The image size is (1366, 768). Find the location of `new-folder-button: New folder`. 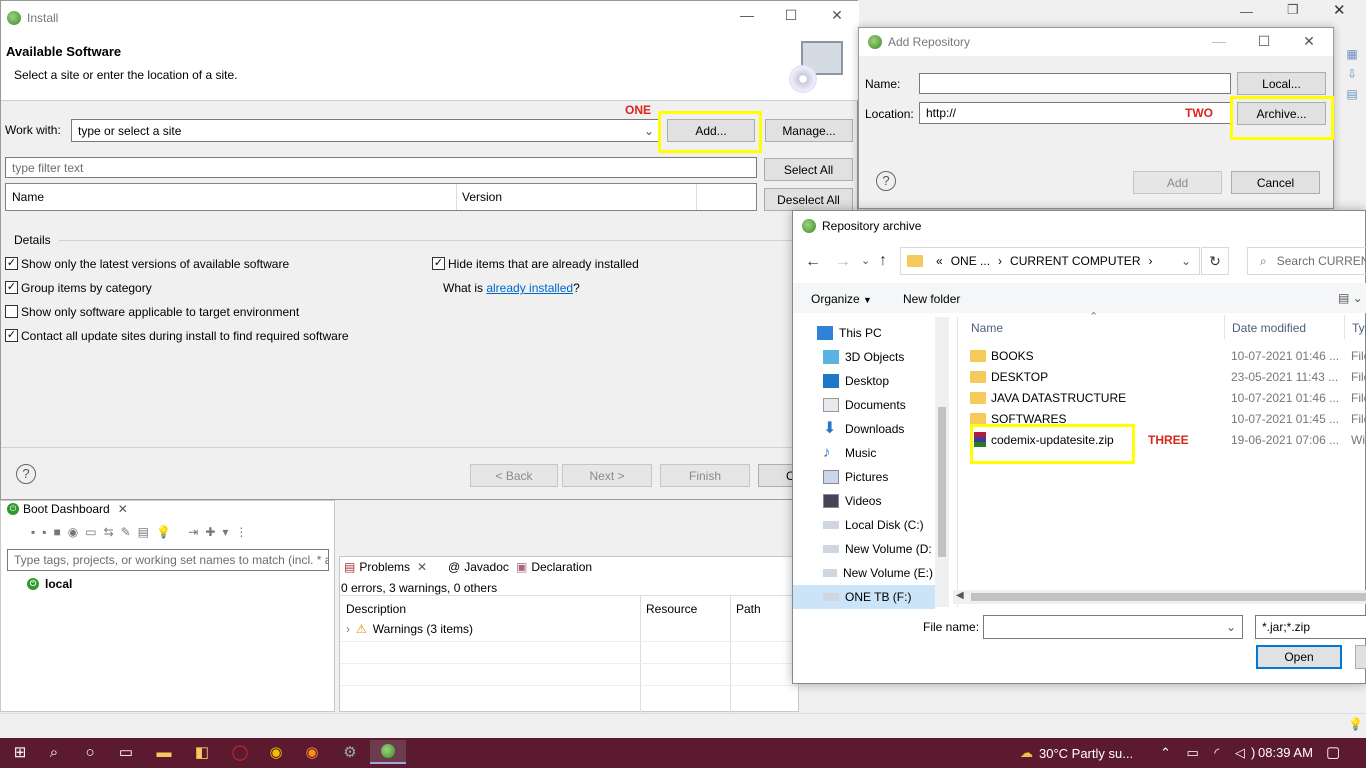

new-folder-button: New folder is located at coordinates (931, 299).